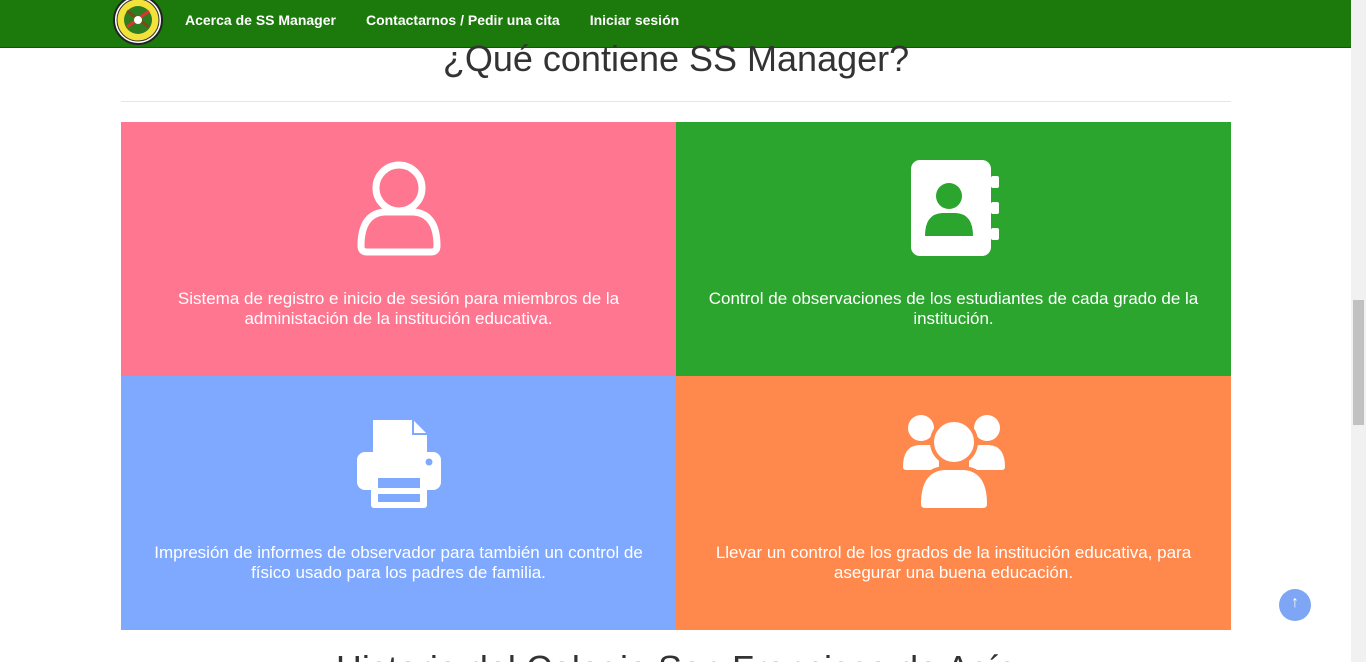 Image resolution: width=1366 pixels, height=662 pixels. What do you see at coordinates (676, 101) in the screenshot?
I see `title-divider` at bounding box center [676, 101].